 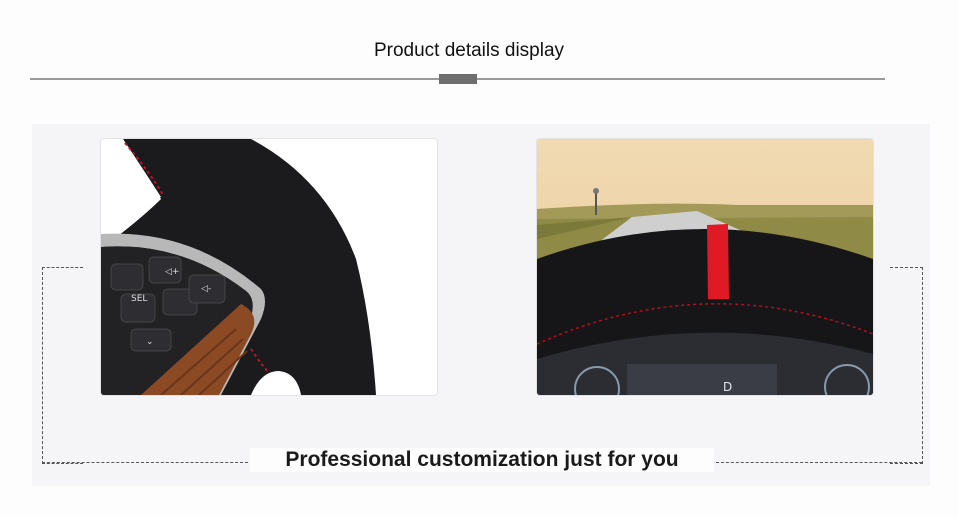 I want to click on dashed-frame-bottom-left, so click(x=145, y=462).